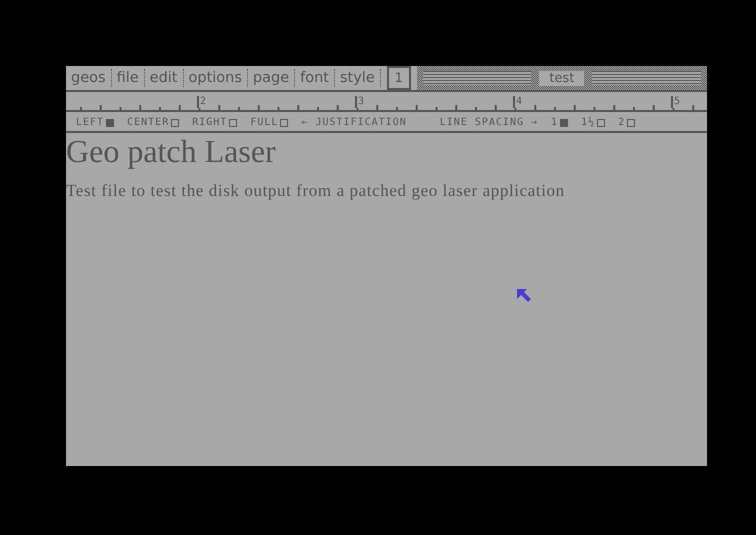  Describe the element at coordinates (561, 78) in the screenshot. I see `document-title: test` at that location.